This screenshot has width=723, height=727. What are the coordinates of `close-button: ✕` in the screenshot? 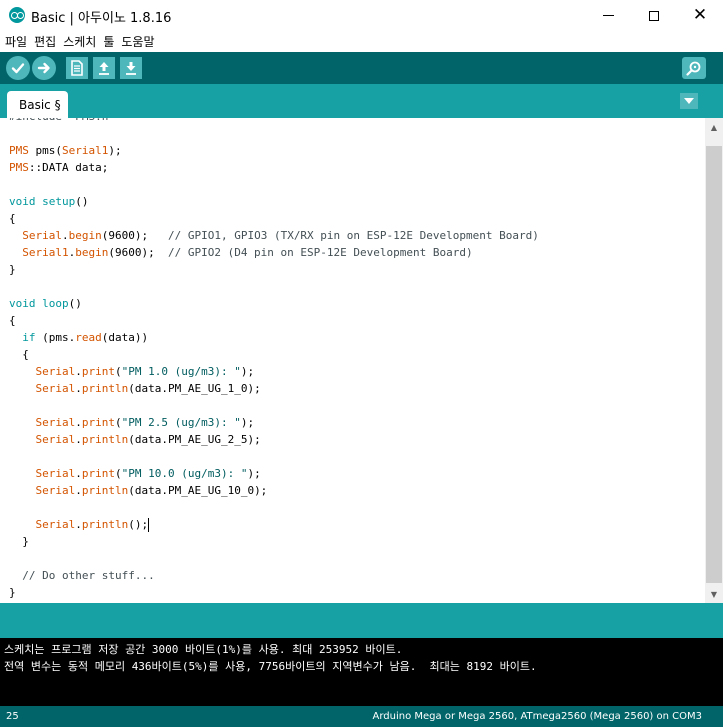 It's located at (700, 15).